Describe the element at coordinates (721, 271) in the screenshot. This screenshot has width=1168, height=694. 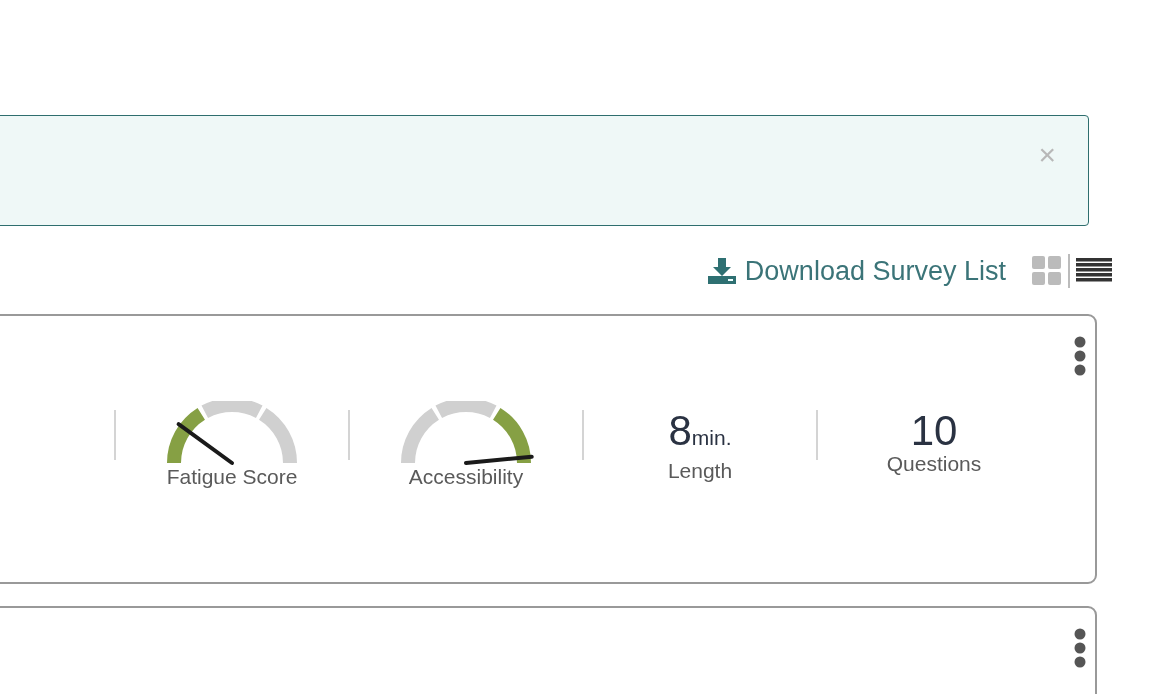
I see `download-icon` at that location.